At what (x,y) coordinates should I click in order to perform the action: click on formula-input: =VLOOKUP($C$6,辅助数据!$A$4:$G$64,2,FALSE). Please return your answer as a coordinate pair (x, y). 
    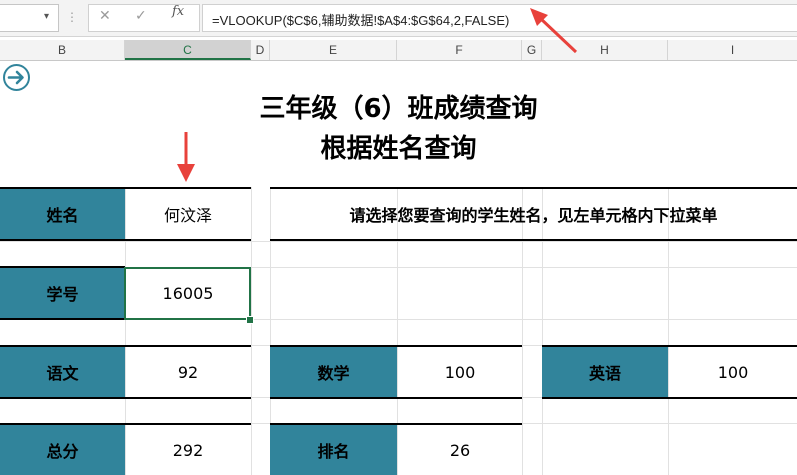
    Looking at the image, I should click on (499, 18).